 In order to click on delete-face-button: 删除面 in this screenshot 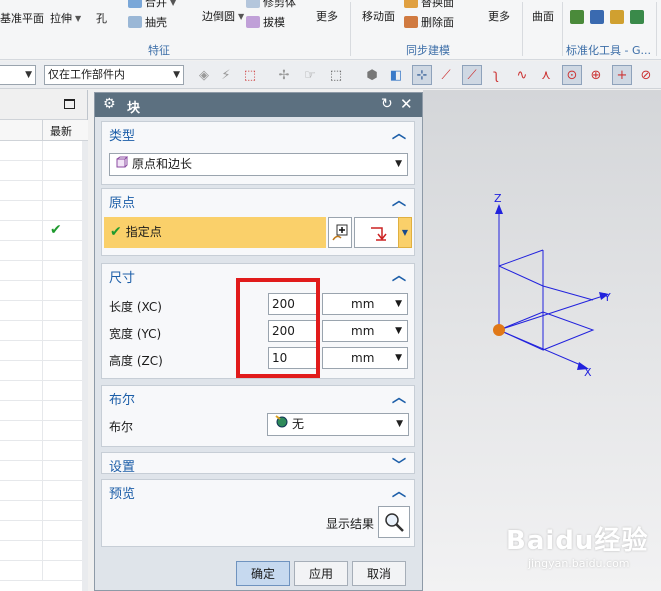, I will do `click(429, 22)`.